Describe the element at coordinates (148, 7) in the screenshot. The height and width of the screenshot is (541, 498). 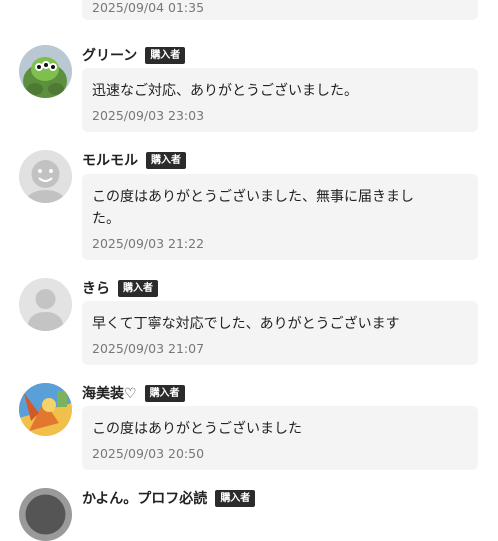
I see `previous-review-date: 2025/09/04 01:35` at that location.